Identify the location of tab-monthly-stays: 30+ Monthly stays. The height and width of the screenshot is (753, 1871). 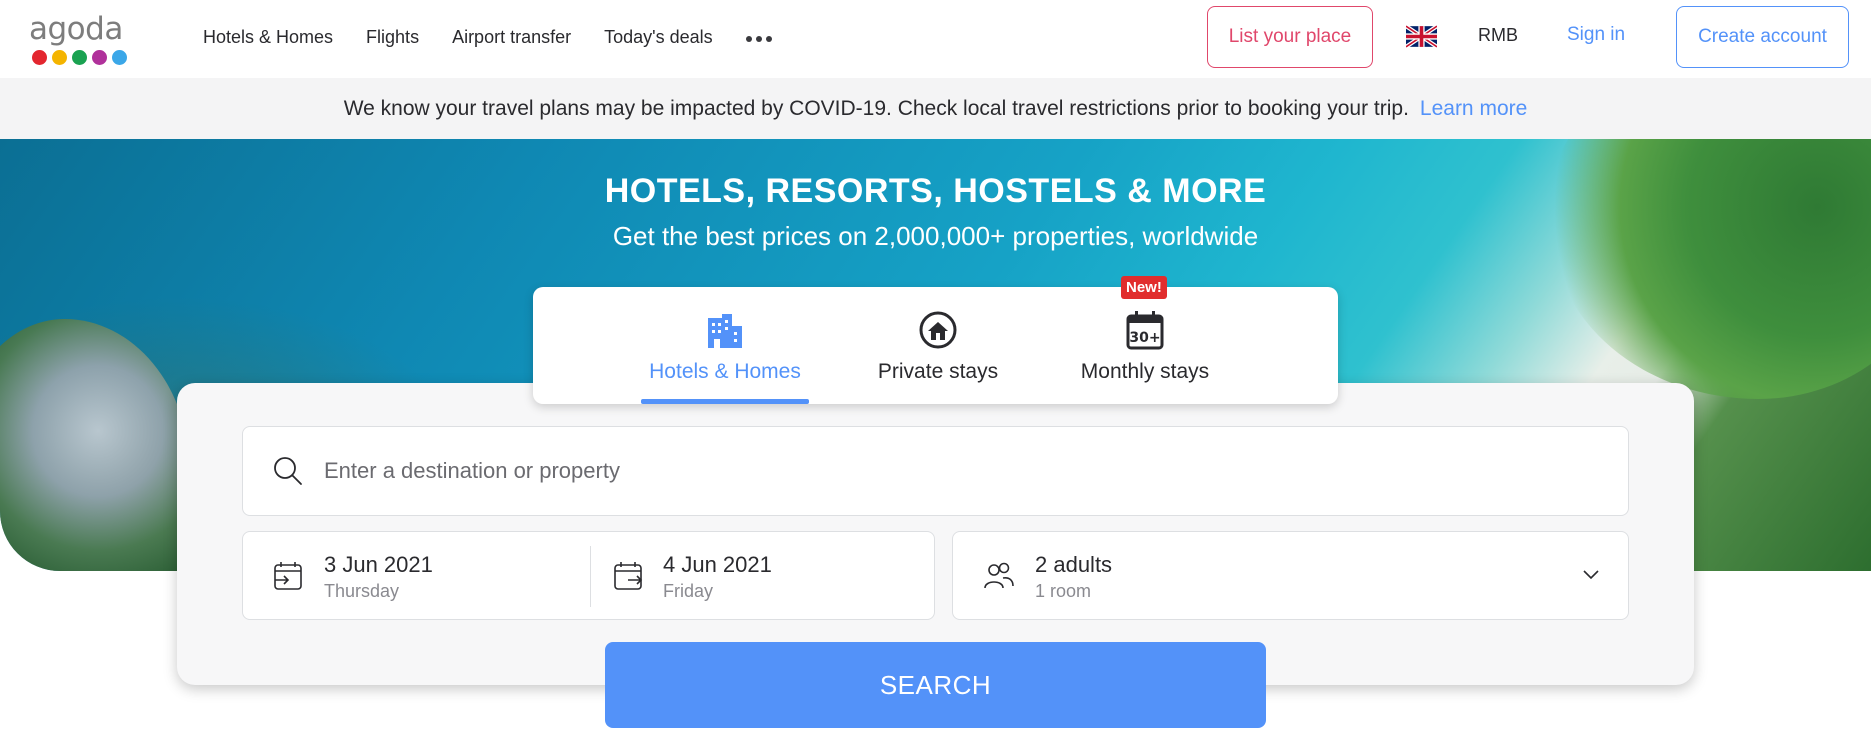
(1145, 345).